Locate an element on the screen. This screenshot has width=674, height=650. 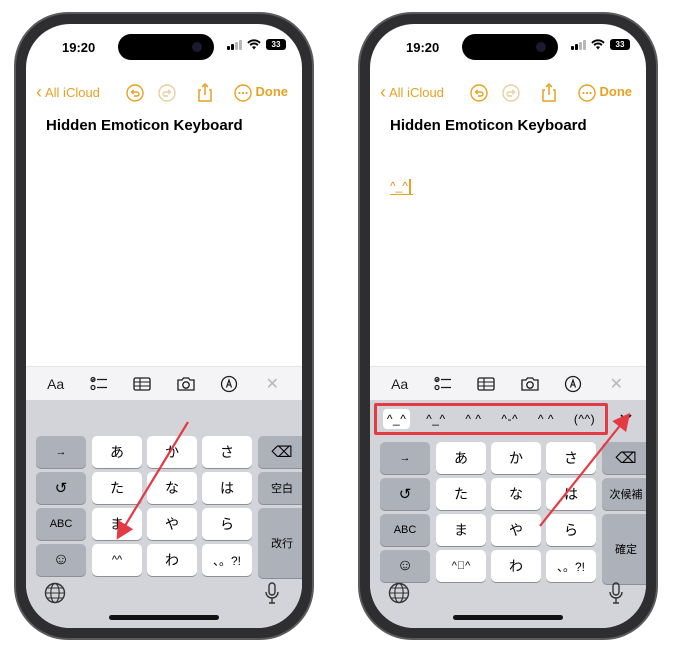
note-body-marked-text: ^_^ is located at coordinates (401, 187).